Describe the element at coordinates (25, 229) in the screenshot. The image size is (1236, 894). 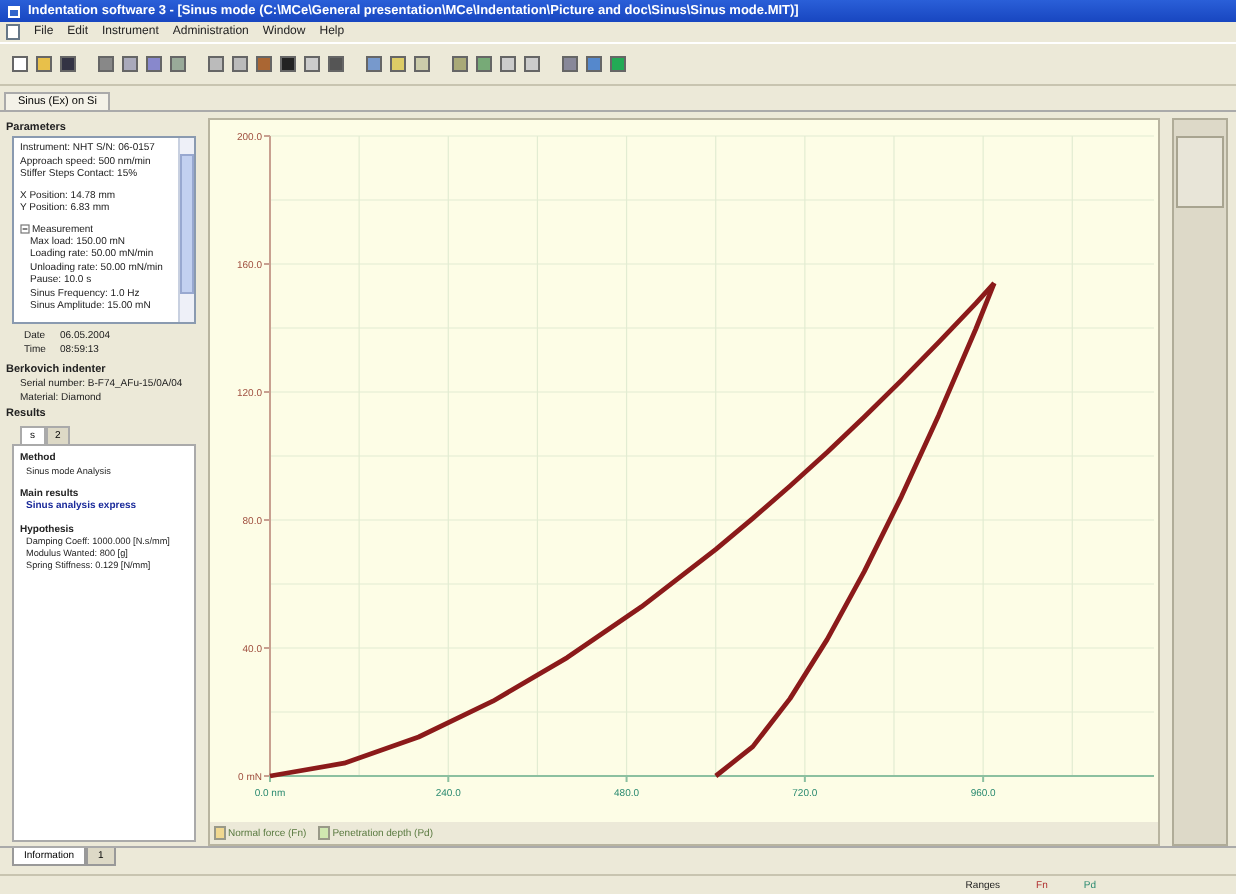
I see `collapse-icon` at that location.